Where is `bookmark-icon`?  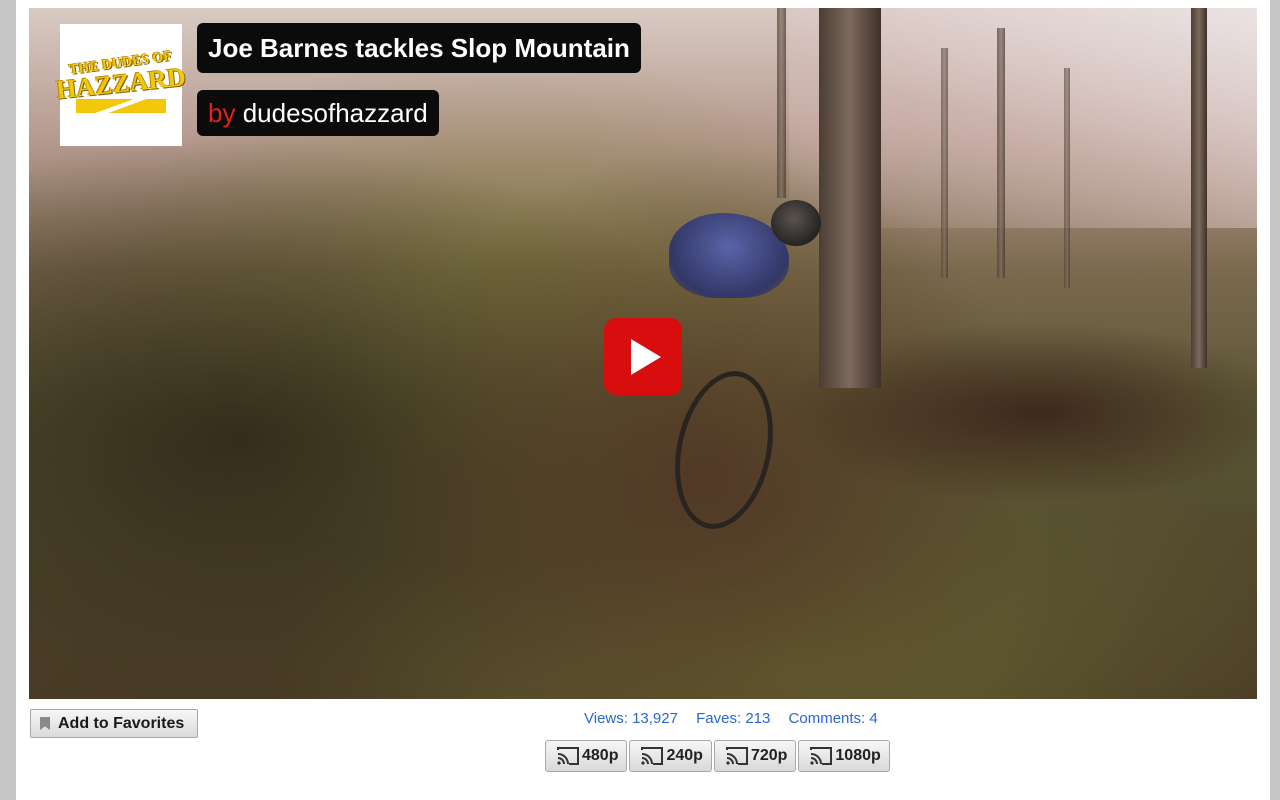
bookmark-icon is located at coordinates (45, 723).